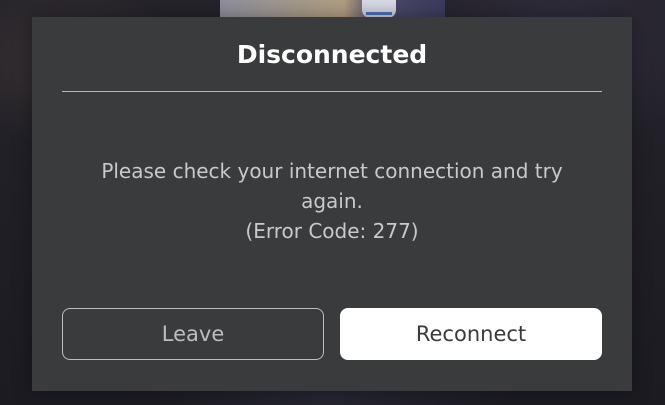  Describe the element at coordinates (332, 54) in the screenshot. I see `dialog-title: Disconnected` at that location.